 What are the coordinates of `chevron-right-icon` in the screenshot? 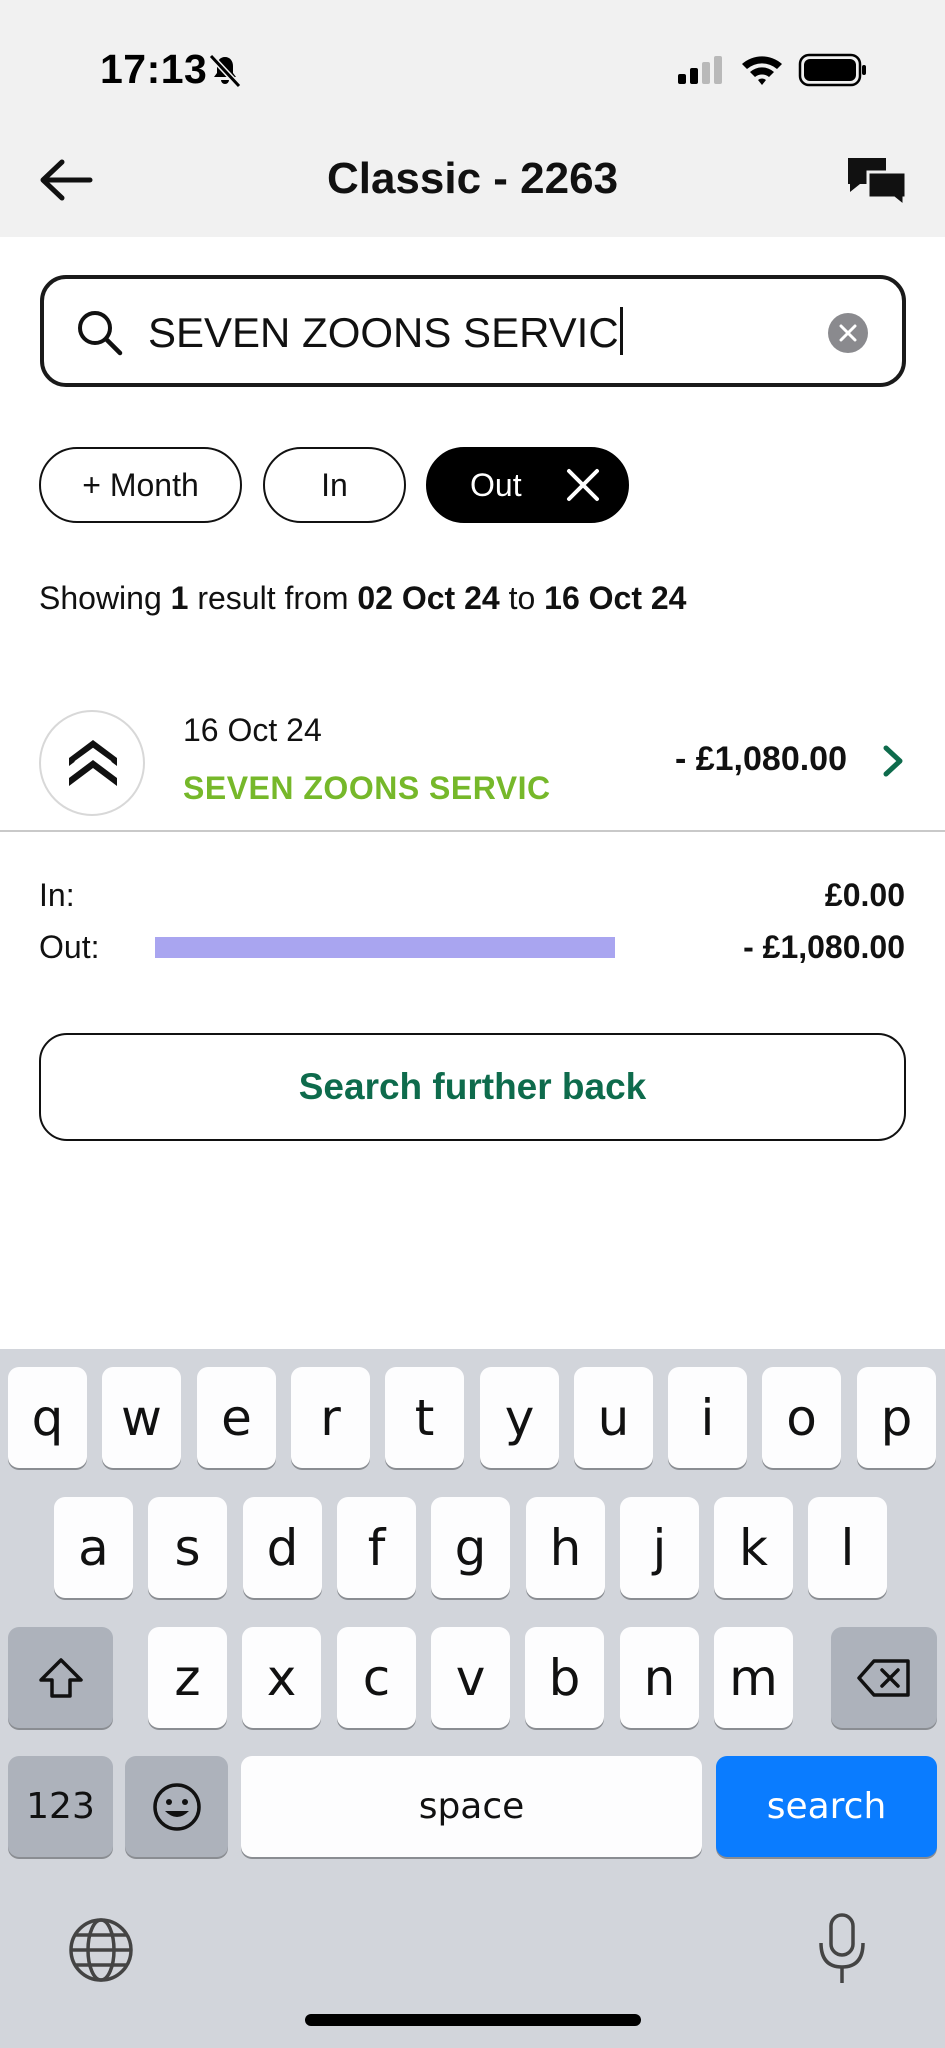 It's located at (893, 761).